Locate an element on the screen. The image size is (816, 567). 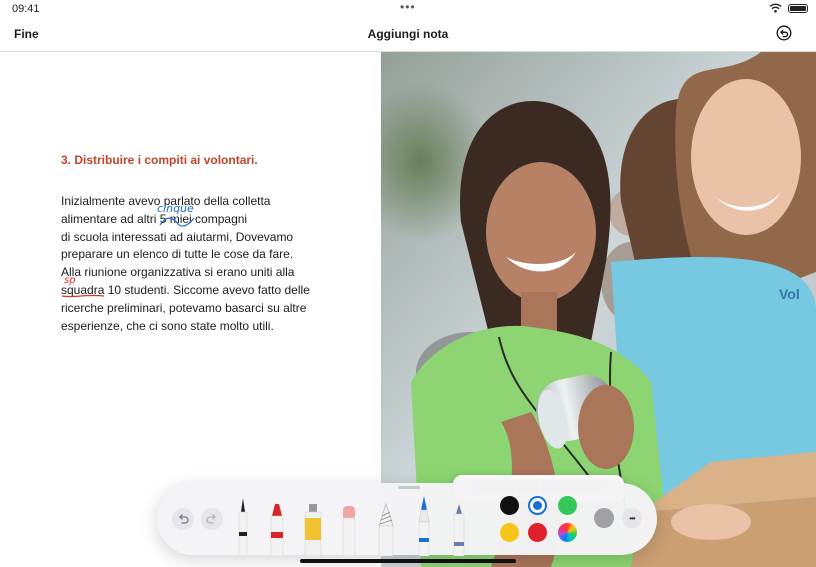
eraser-icon is located at coordinates (349, 529).